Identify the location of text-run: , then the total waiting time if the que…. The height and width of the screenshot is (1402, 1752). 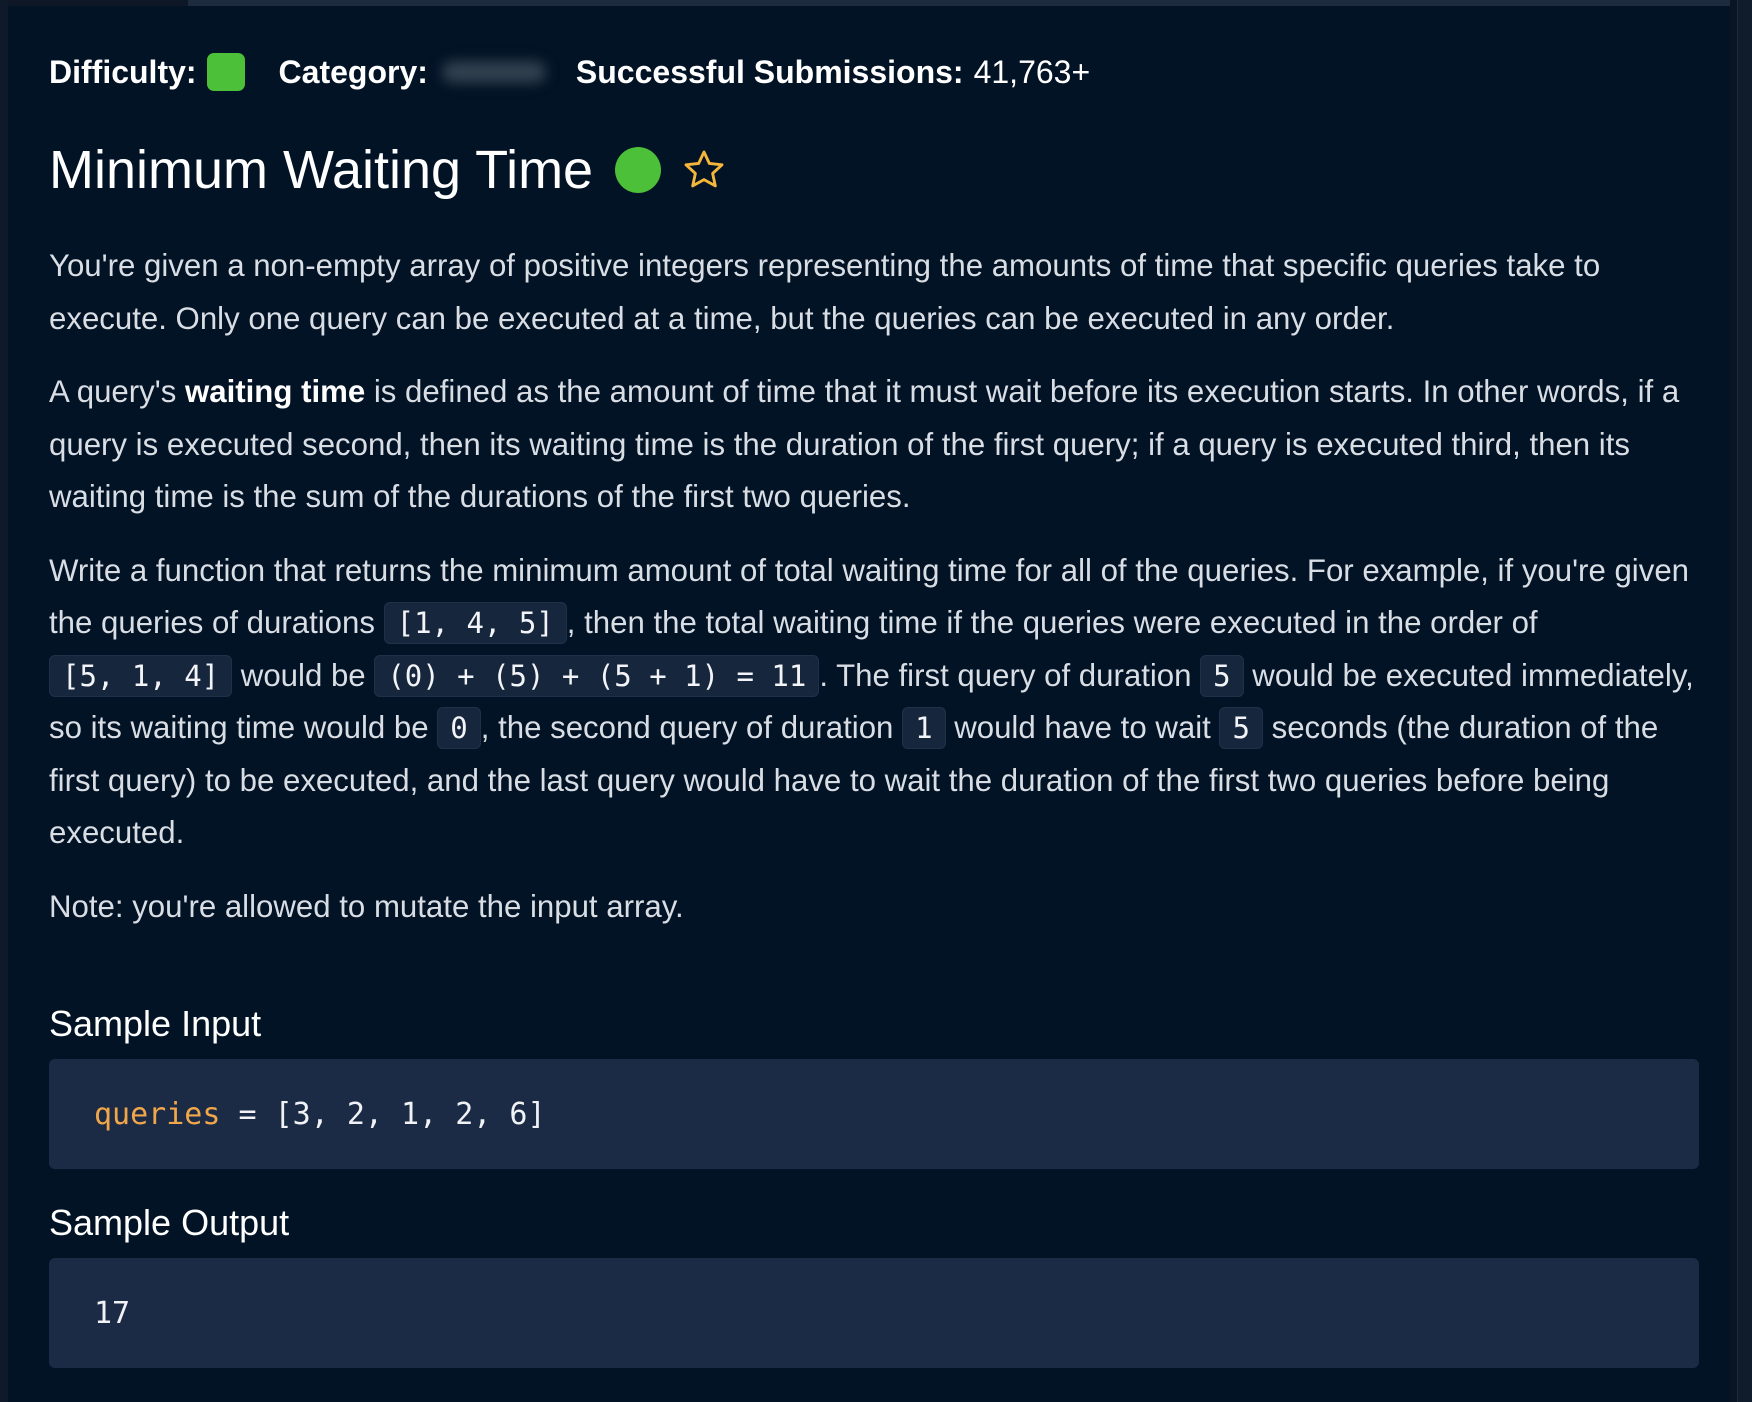
(1052, 622).